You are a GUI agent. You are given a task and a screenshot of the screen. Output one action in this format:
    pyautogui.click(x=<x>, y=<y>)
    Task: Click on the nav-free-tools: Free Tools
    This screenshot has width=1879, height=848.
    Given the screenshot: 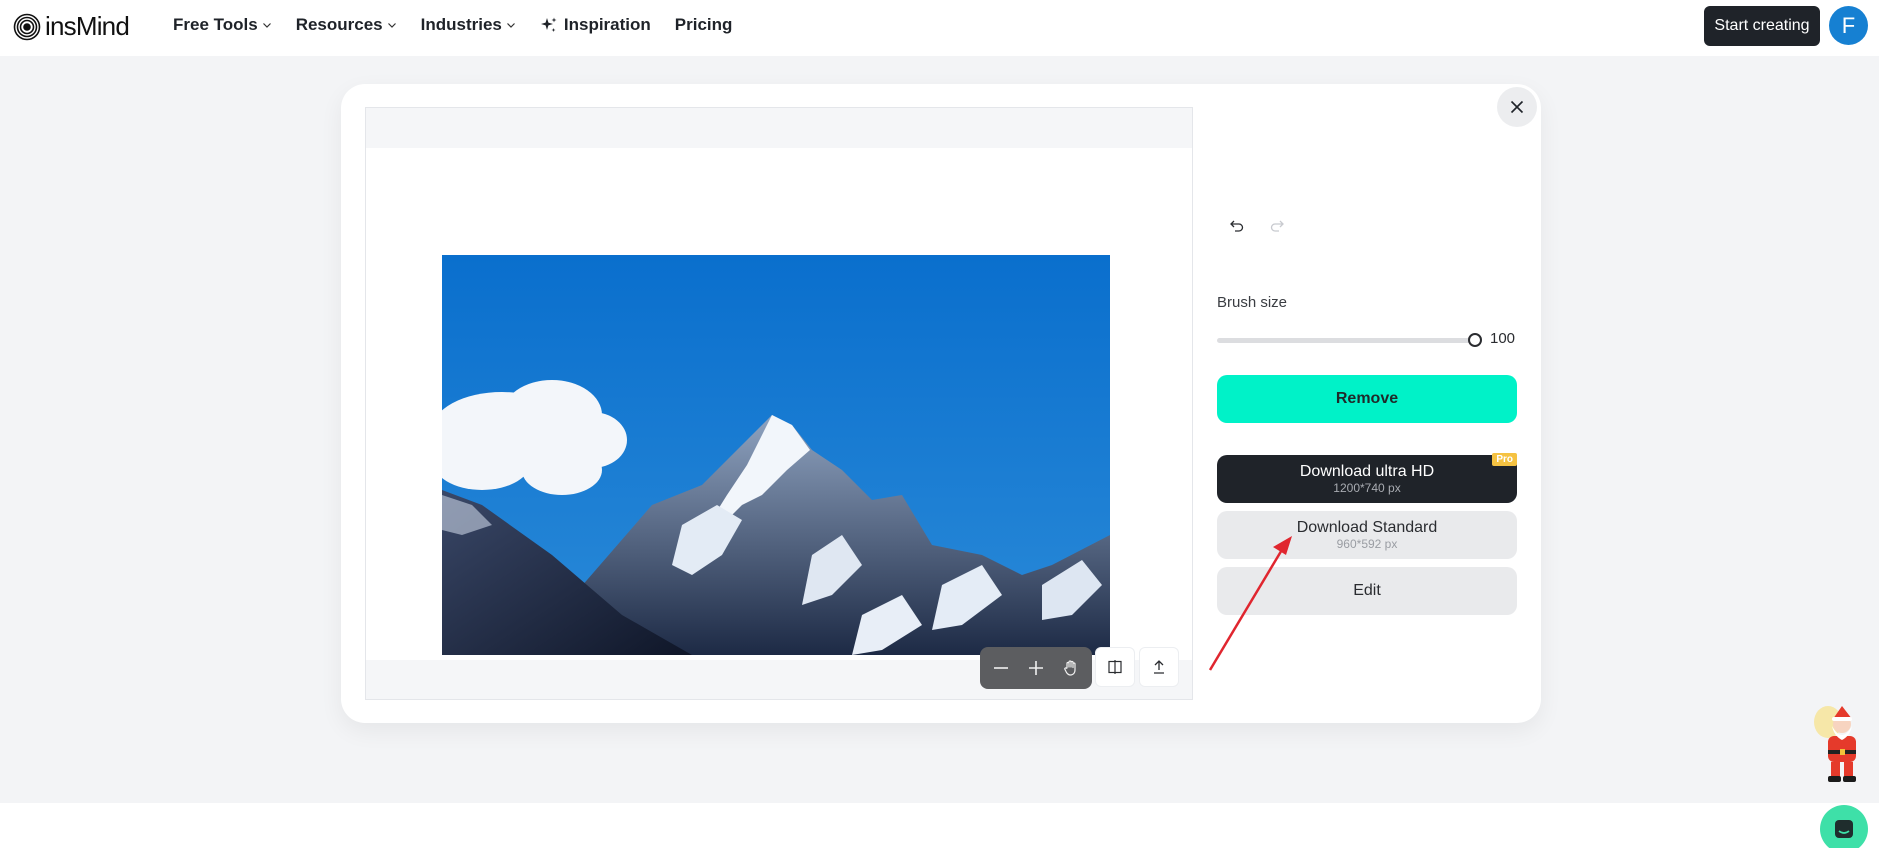 What is the action you would take?
    pyautogui.click(x=222, y=25)
    